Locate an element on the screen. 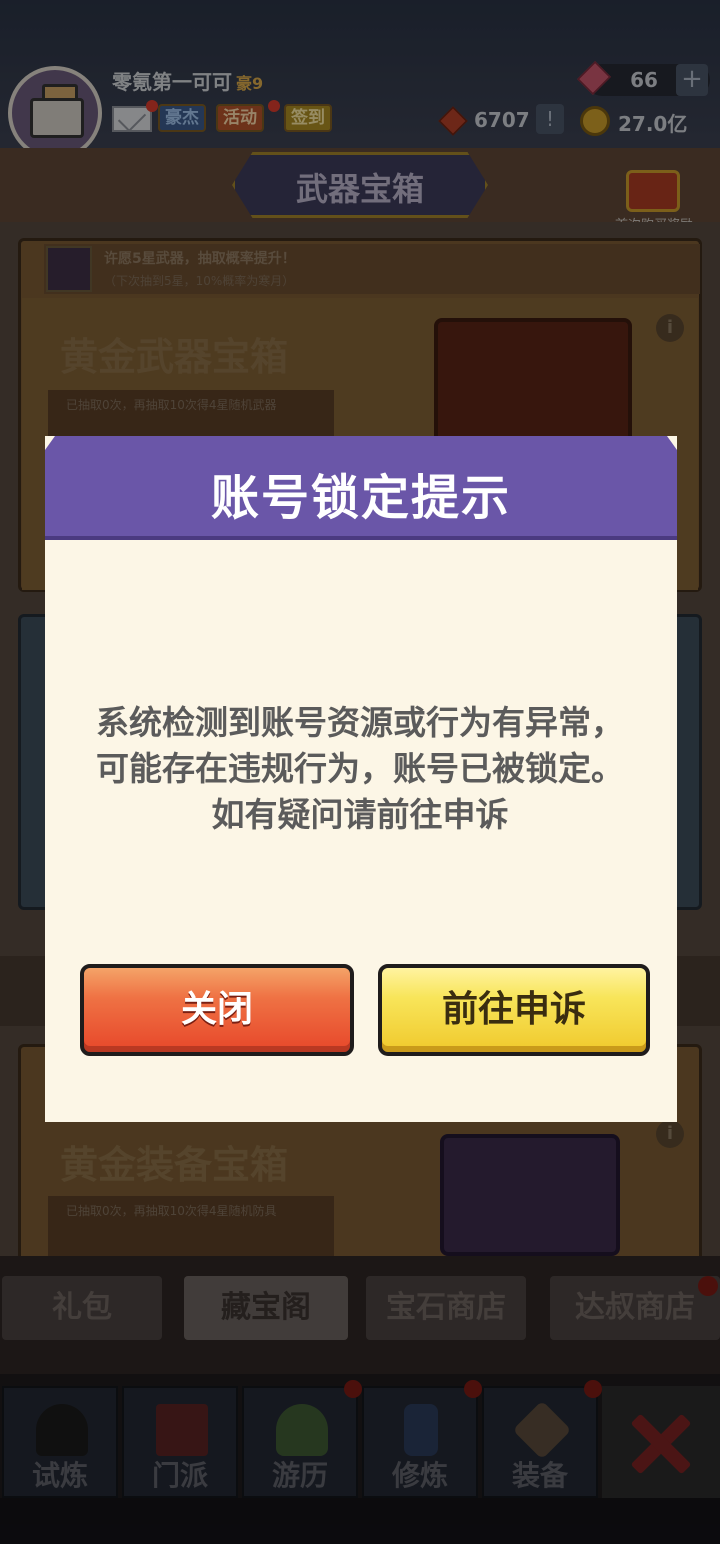 The height and width of the screenshot is (1544, 720). close-button: 关闭 is located at coordinates (217, 1010).